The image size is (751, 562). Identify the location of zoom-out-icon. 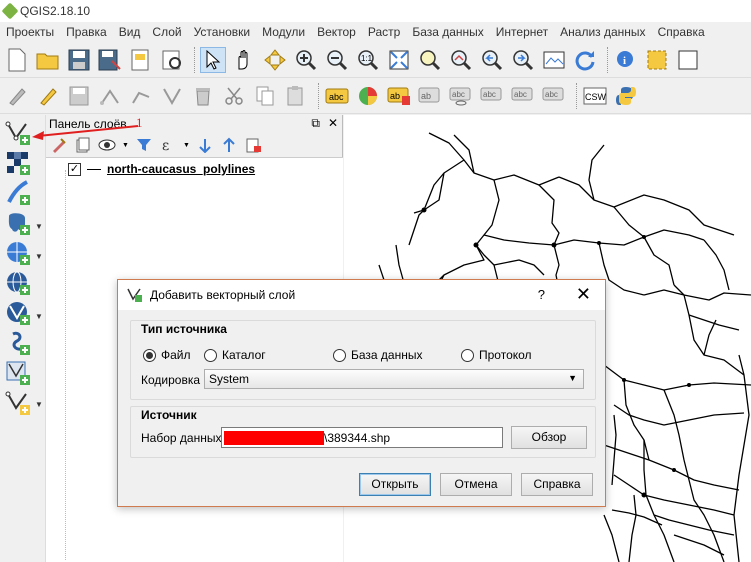
(337, 60).